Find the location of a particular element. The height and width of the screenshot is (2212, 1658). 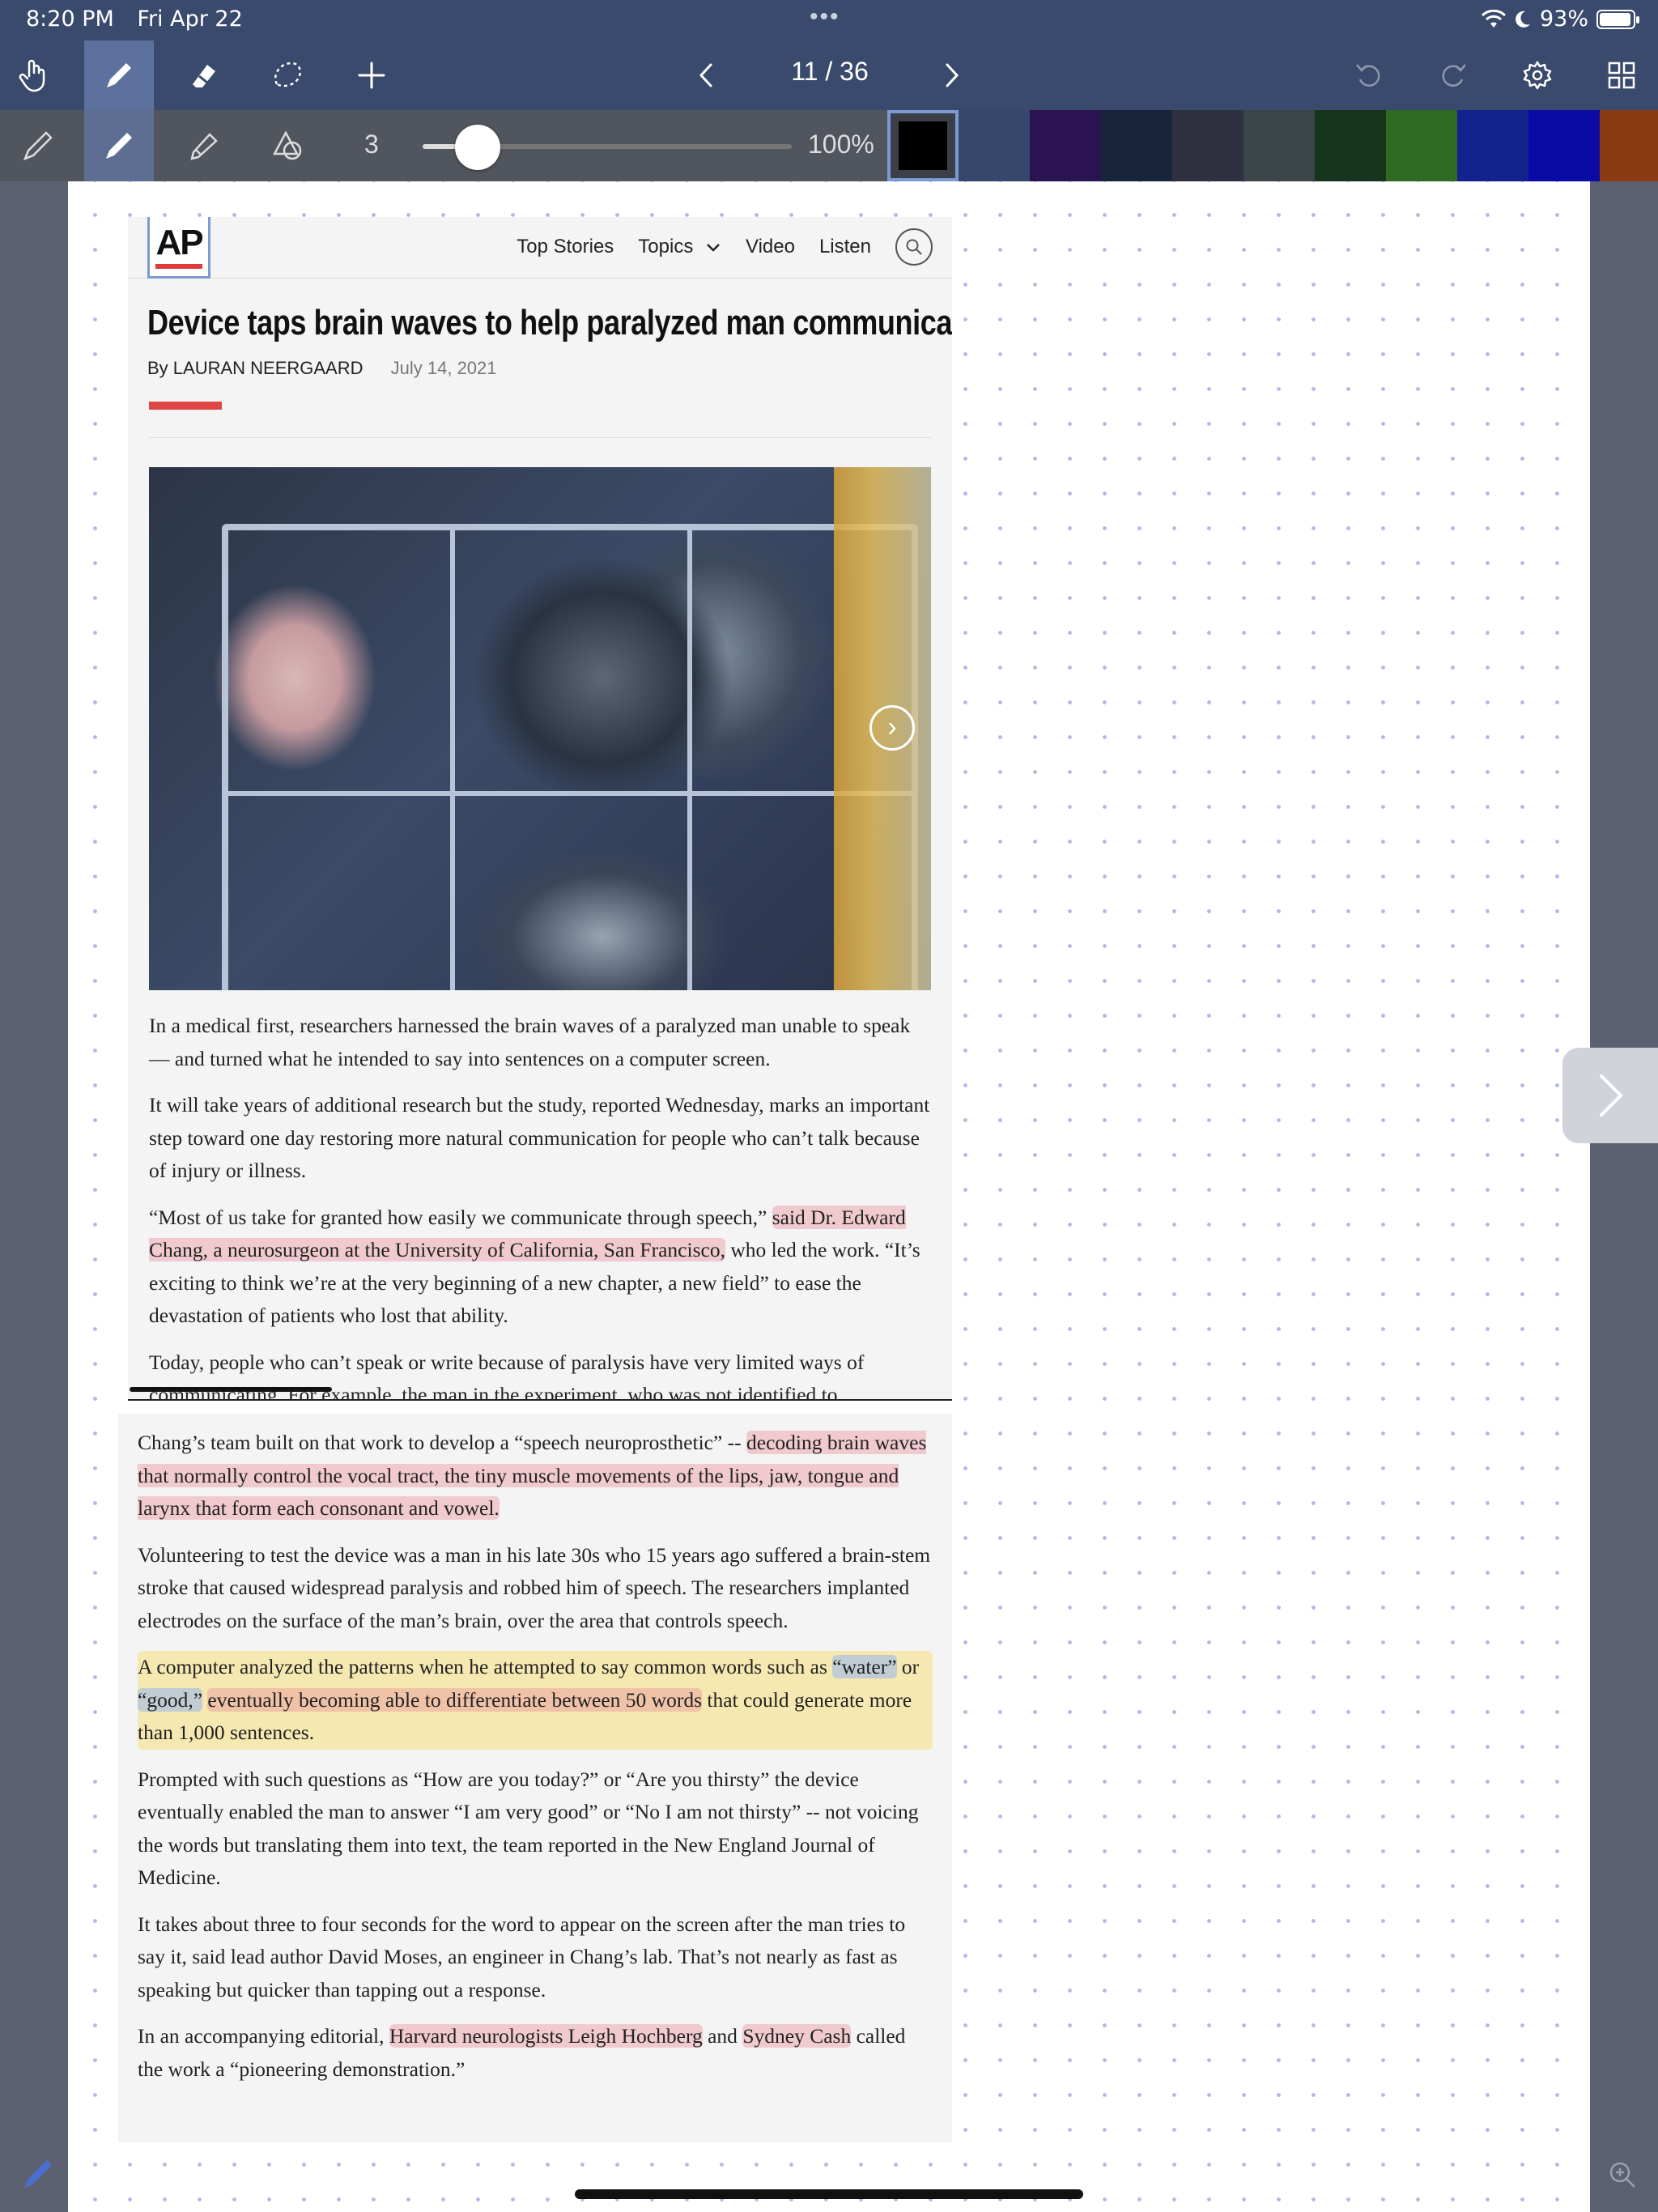

eraser-icon is located at coordinates (204, 76).